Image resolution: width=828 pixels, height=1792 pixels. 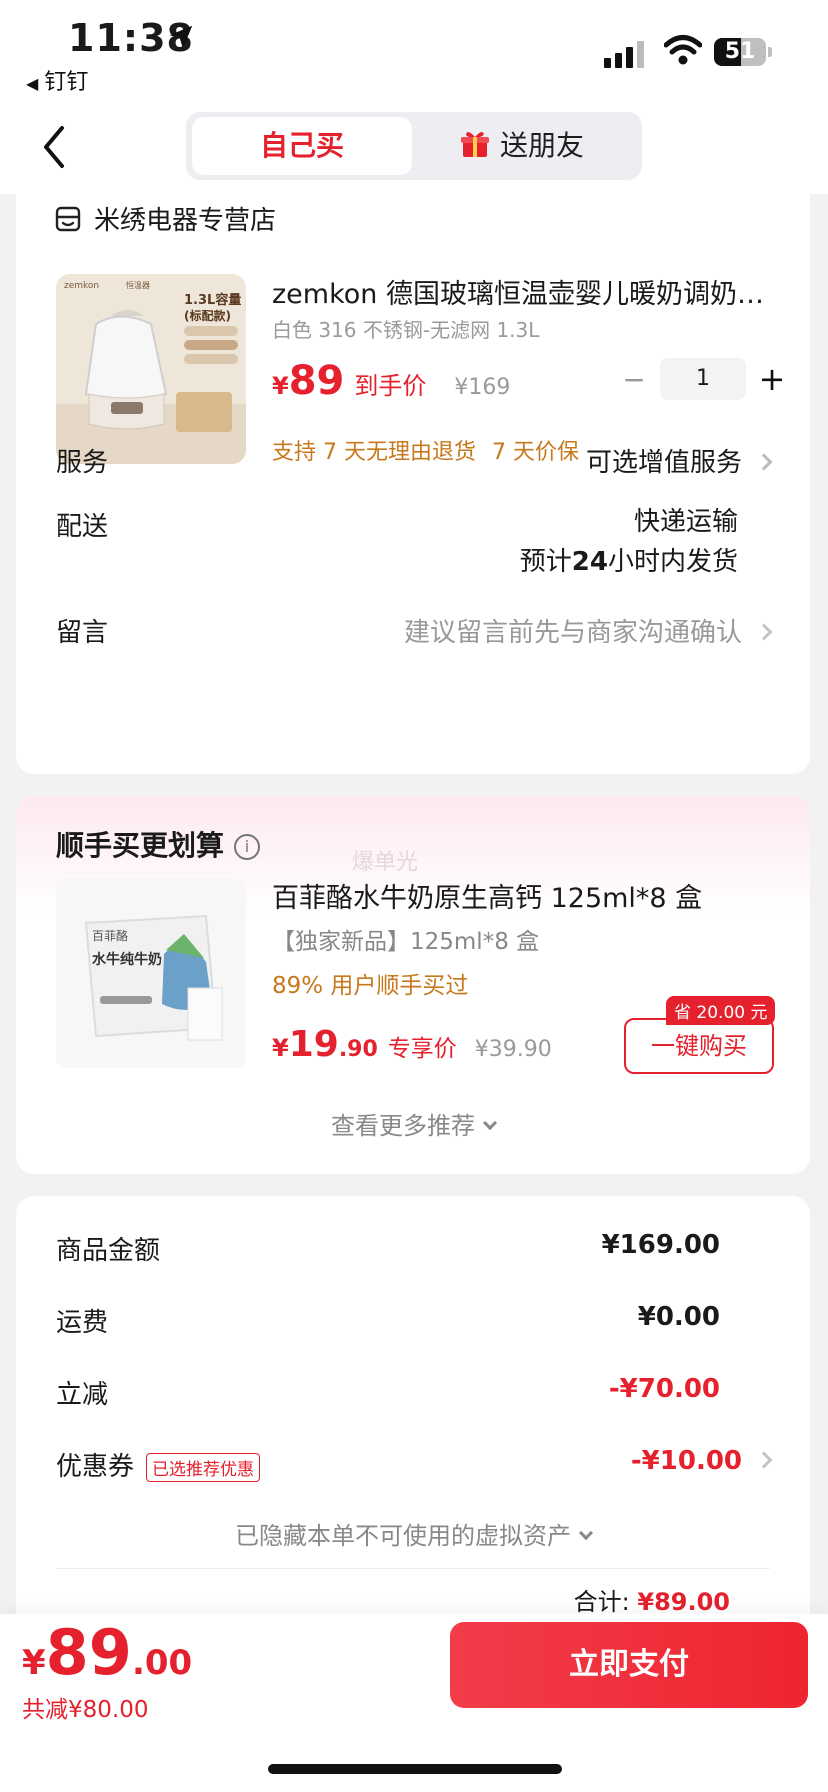 What do you see at coordinates (541, 145) in the screenshot?
I see `tab-send-to-friend-label: 送朋友` at bounding box center [541, 145].